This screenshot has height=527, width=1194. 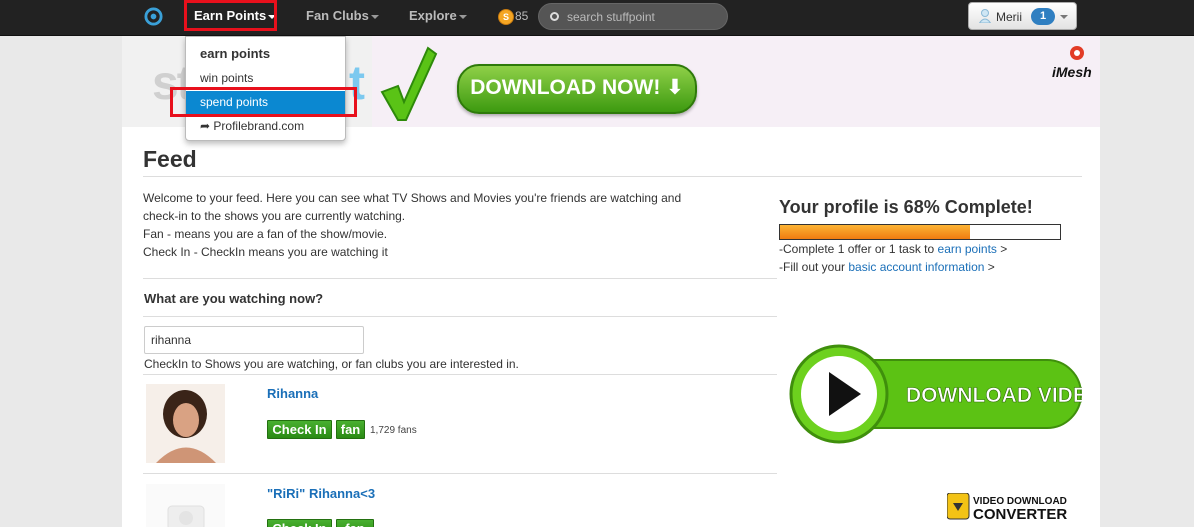 What do you see at coordinates (433, 15) in the screenshot?
I see `nav-explore-label: Explore` at bounding box center [433, 15].